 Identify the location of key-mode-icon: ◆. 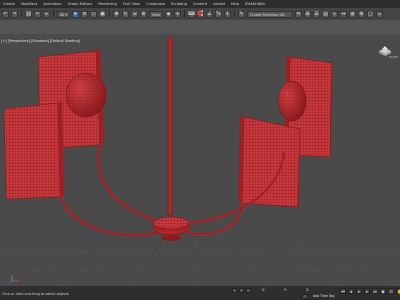
(383, 291).